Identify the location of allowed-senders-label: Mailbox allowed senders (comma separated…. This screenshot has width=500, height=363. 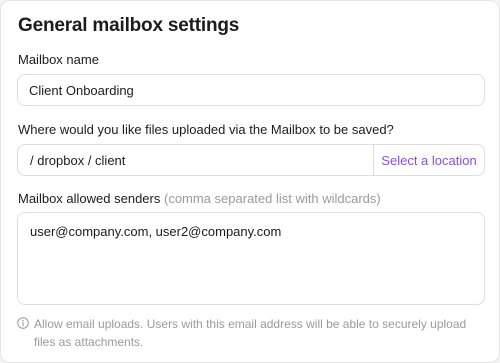
(199, 198).